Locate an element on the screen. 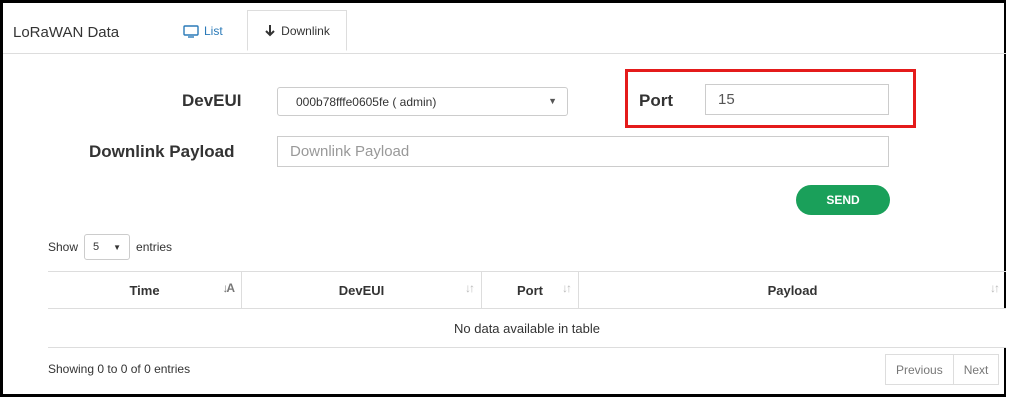  sort-asc-icon: ↓A is located at coordinates (228, 288).